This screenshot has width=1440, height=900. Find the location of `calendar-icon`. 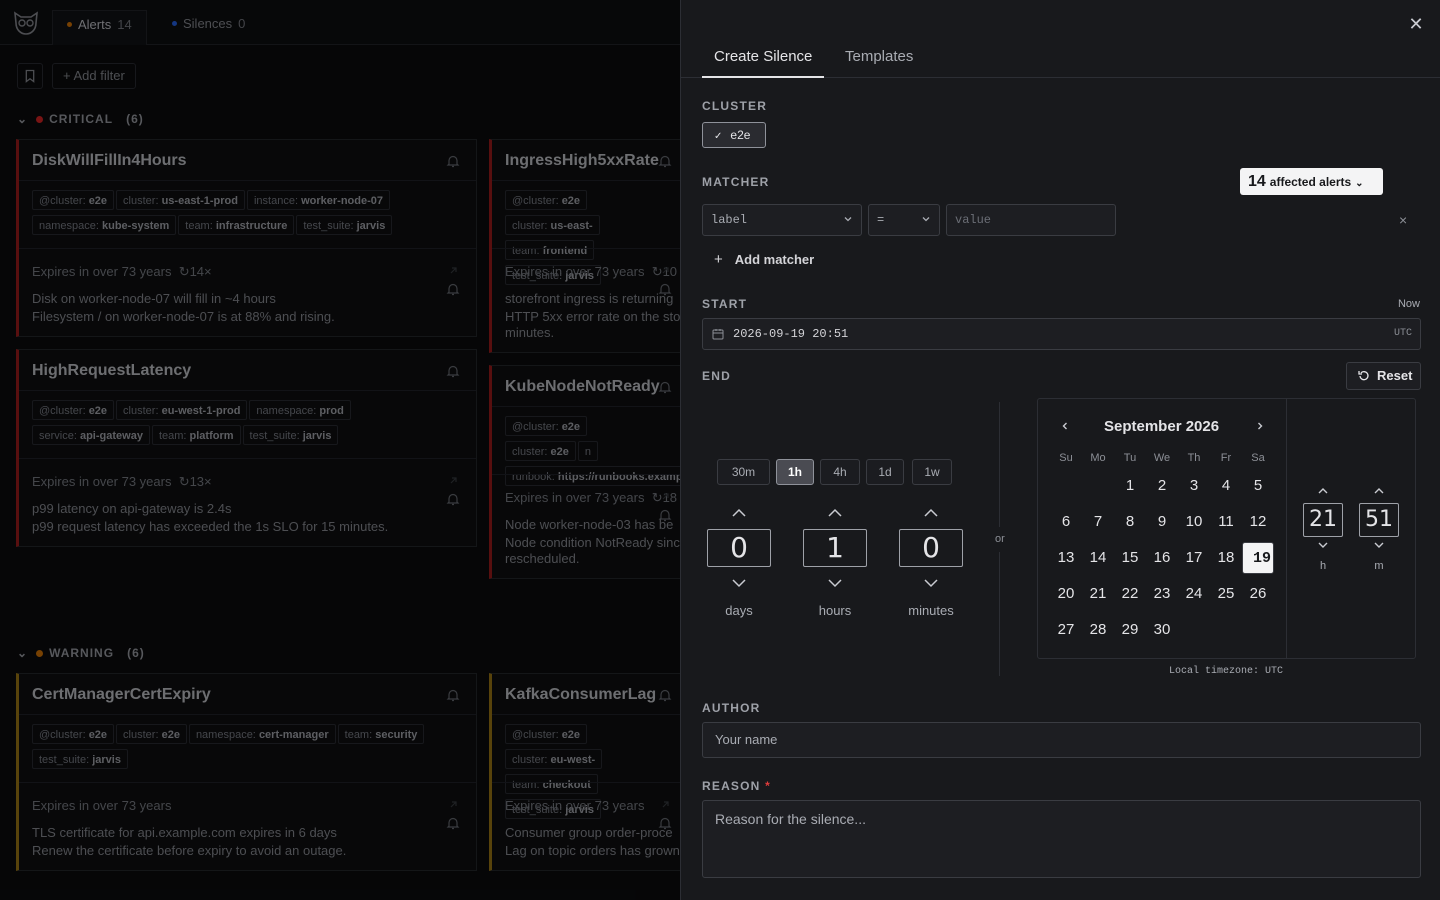

calendar-icon is located at coordinates (718, 334).